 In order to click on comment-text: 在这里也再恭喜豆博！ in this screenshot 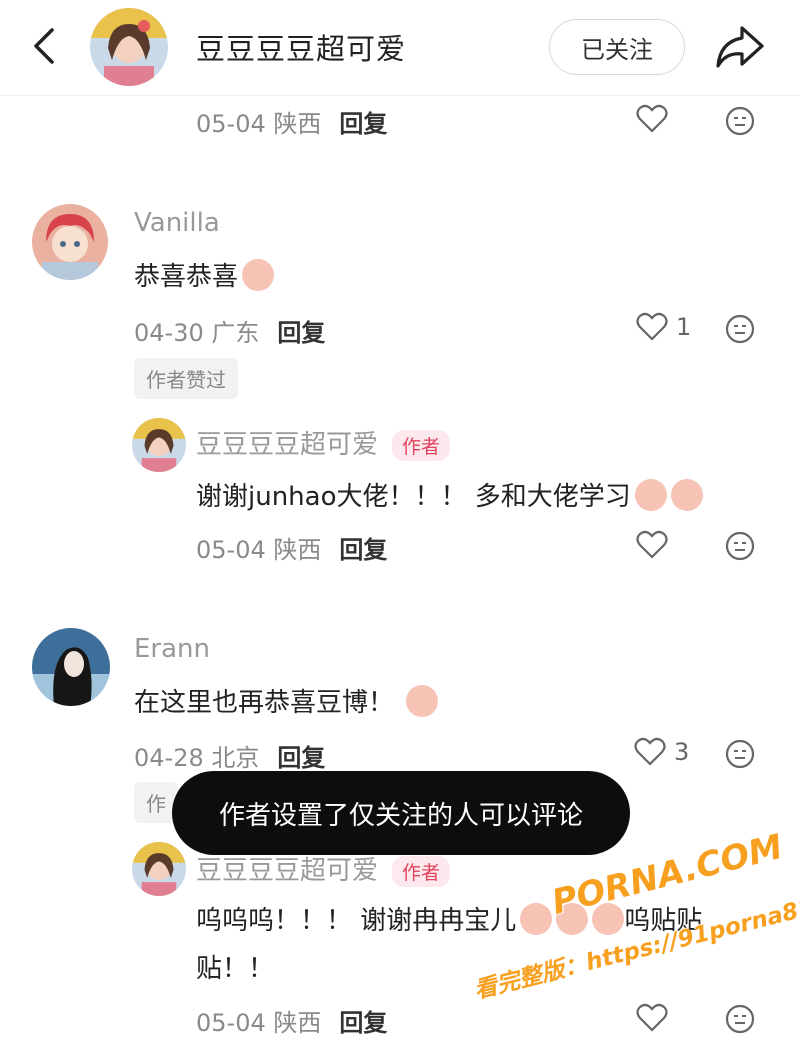, I will do `click(286, 700)`.